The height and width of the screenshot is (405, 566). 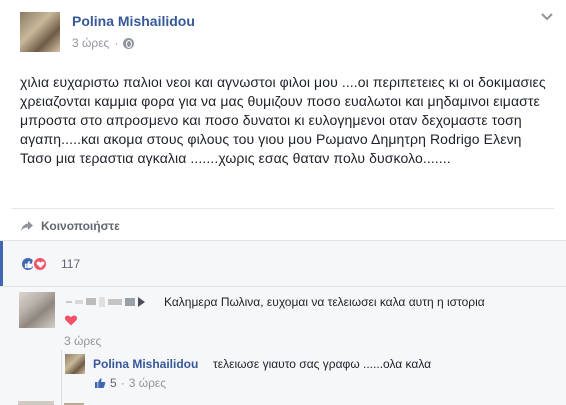 What do you see at coordinates (1, 264) in the screenshot?
I see `reactions-accent-bar` at bounding box center [1, 264].